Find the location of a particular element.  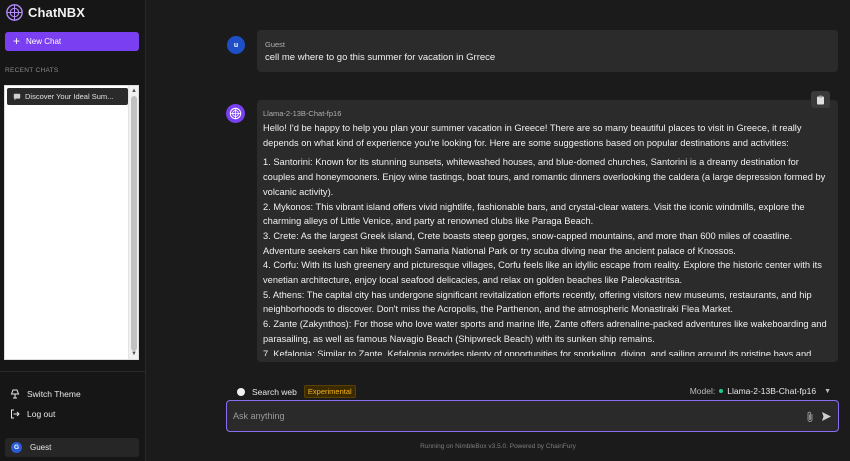

logout-label: Log out is located at coordinates (41, 414).